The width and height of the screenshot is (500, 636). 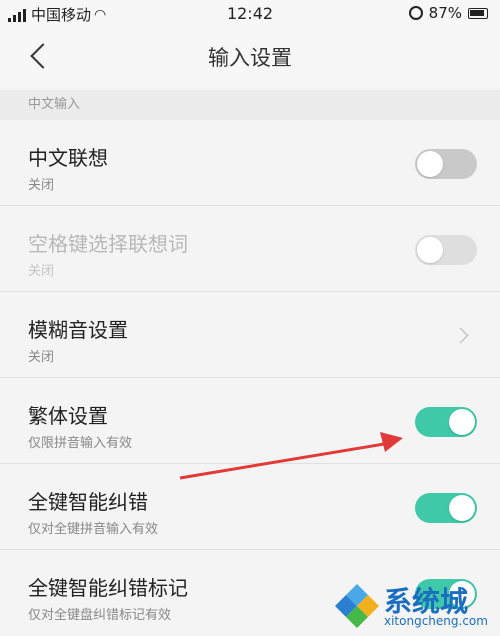 What do you see at coordinates (460, 335) in the screenshot?
I see `chevron-right-icon` at bounding box center [460, 335].